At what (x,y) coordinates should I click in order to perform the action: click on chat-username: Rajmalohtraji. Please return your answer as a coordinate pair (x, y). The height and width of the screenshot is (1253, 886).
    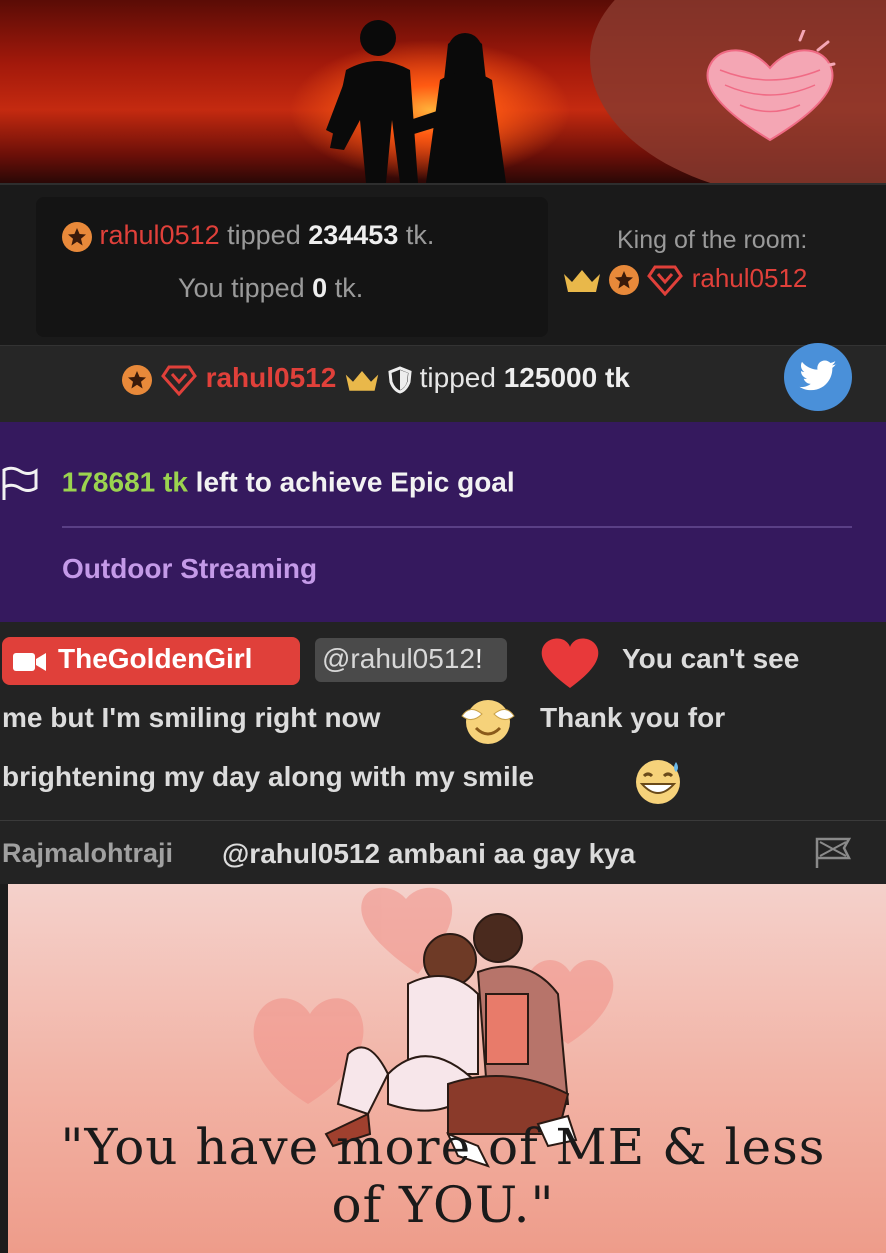
    Looking at the image, I should click on (87, 853).